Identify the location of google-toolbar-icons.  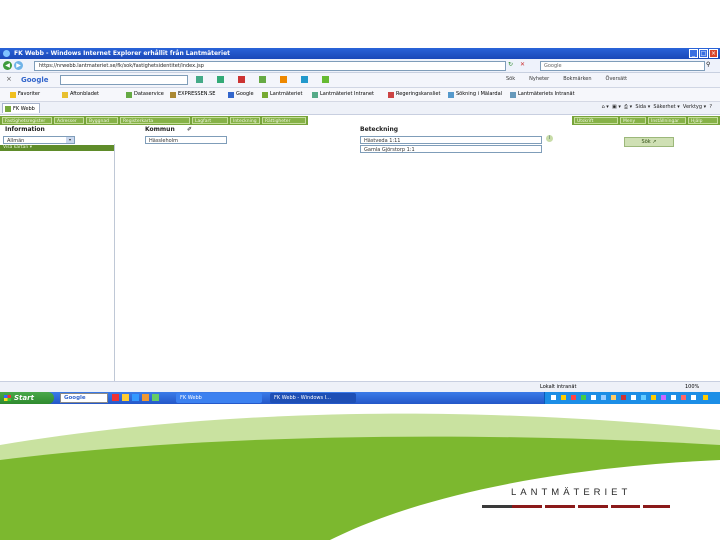
(262, 79).